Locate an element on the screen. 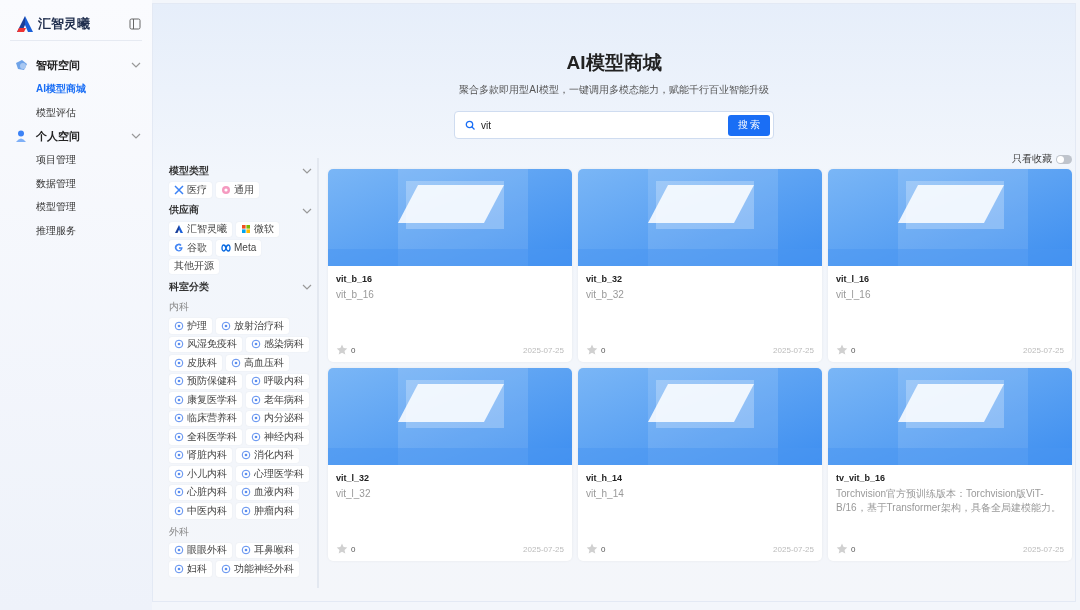  panel-icon is located at coordinates (135, 24).